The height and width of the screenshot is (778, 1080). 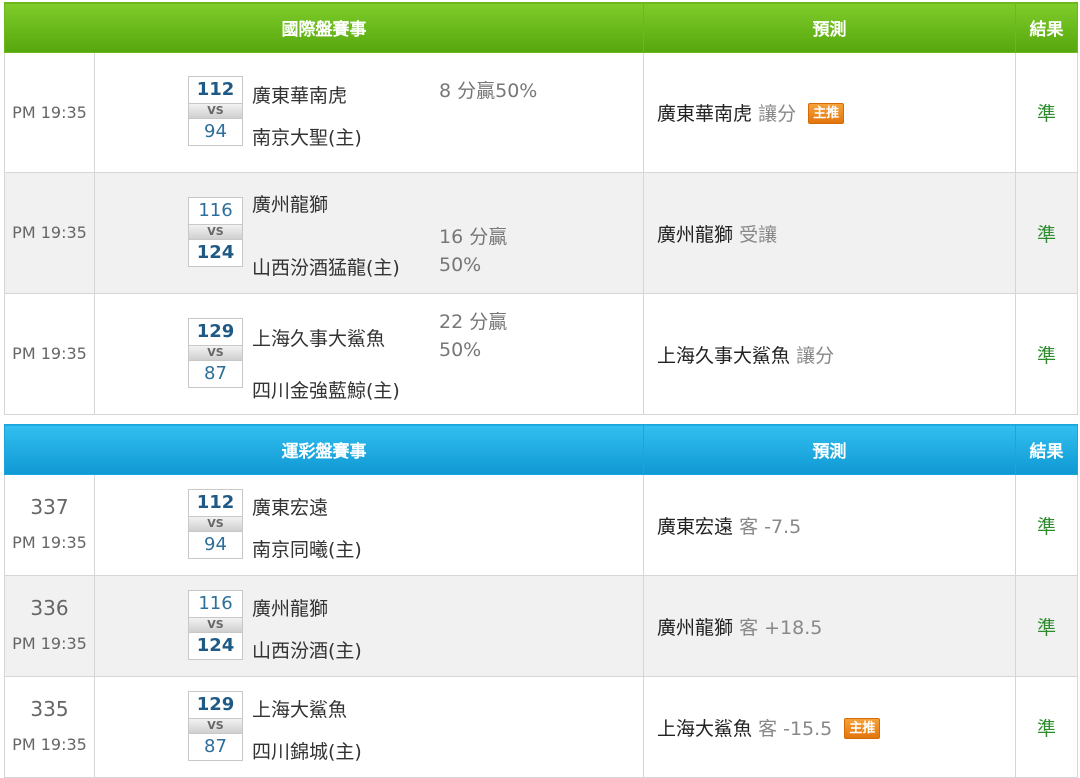 What do you see at coordinates (829, 233) in the screenshot?
I see `prediction-cell: 廣州龍獅 受讓` at bounding box center [829, 233].